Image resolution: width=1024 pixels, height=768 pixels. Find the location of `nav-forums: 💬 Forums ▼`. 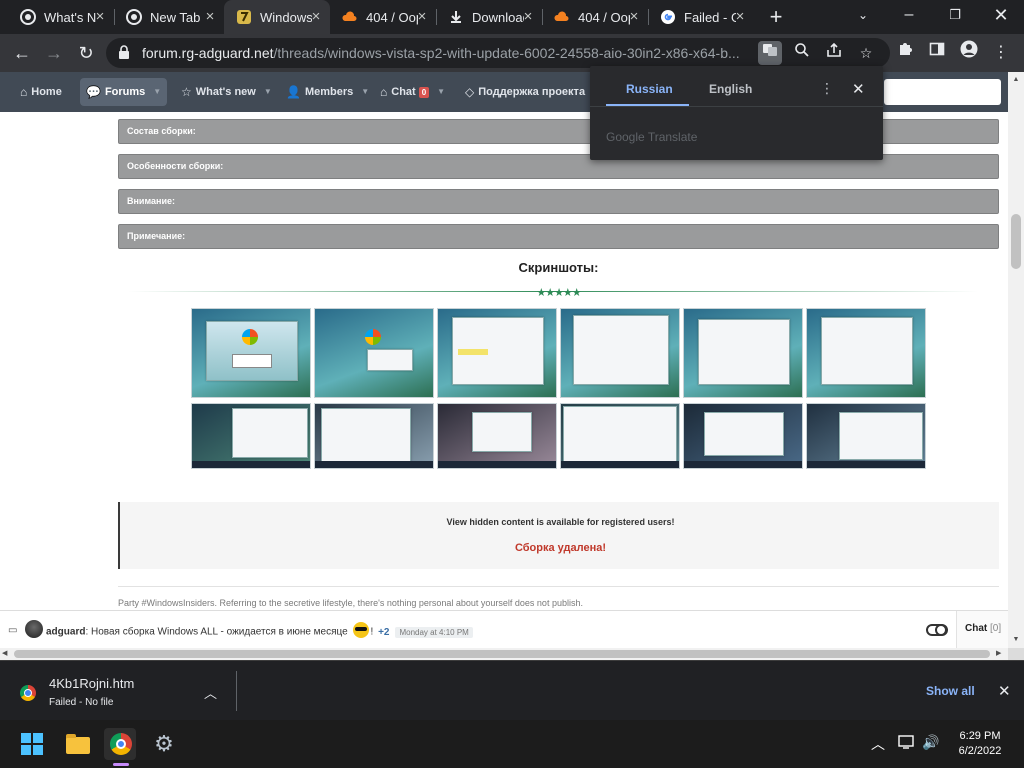

nav-forums: 💬 Forums ▼ is located at coordinates (124, 92).